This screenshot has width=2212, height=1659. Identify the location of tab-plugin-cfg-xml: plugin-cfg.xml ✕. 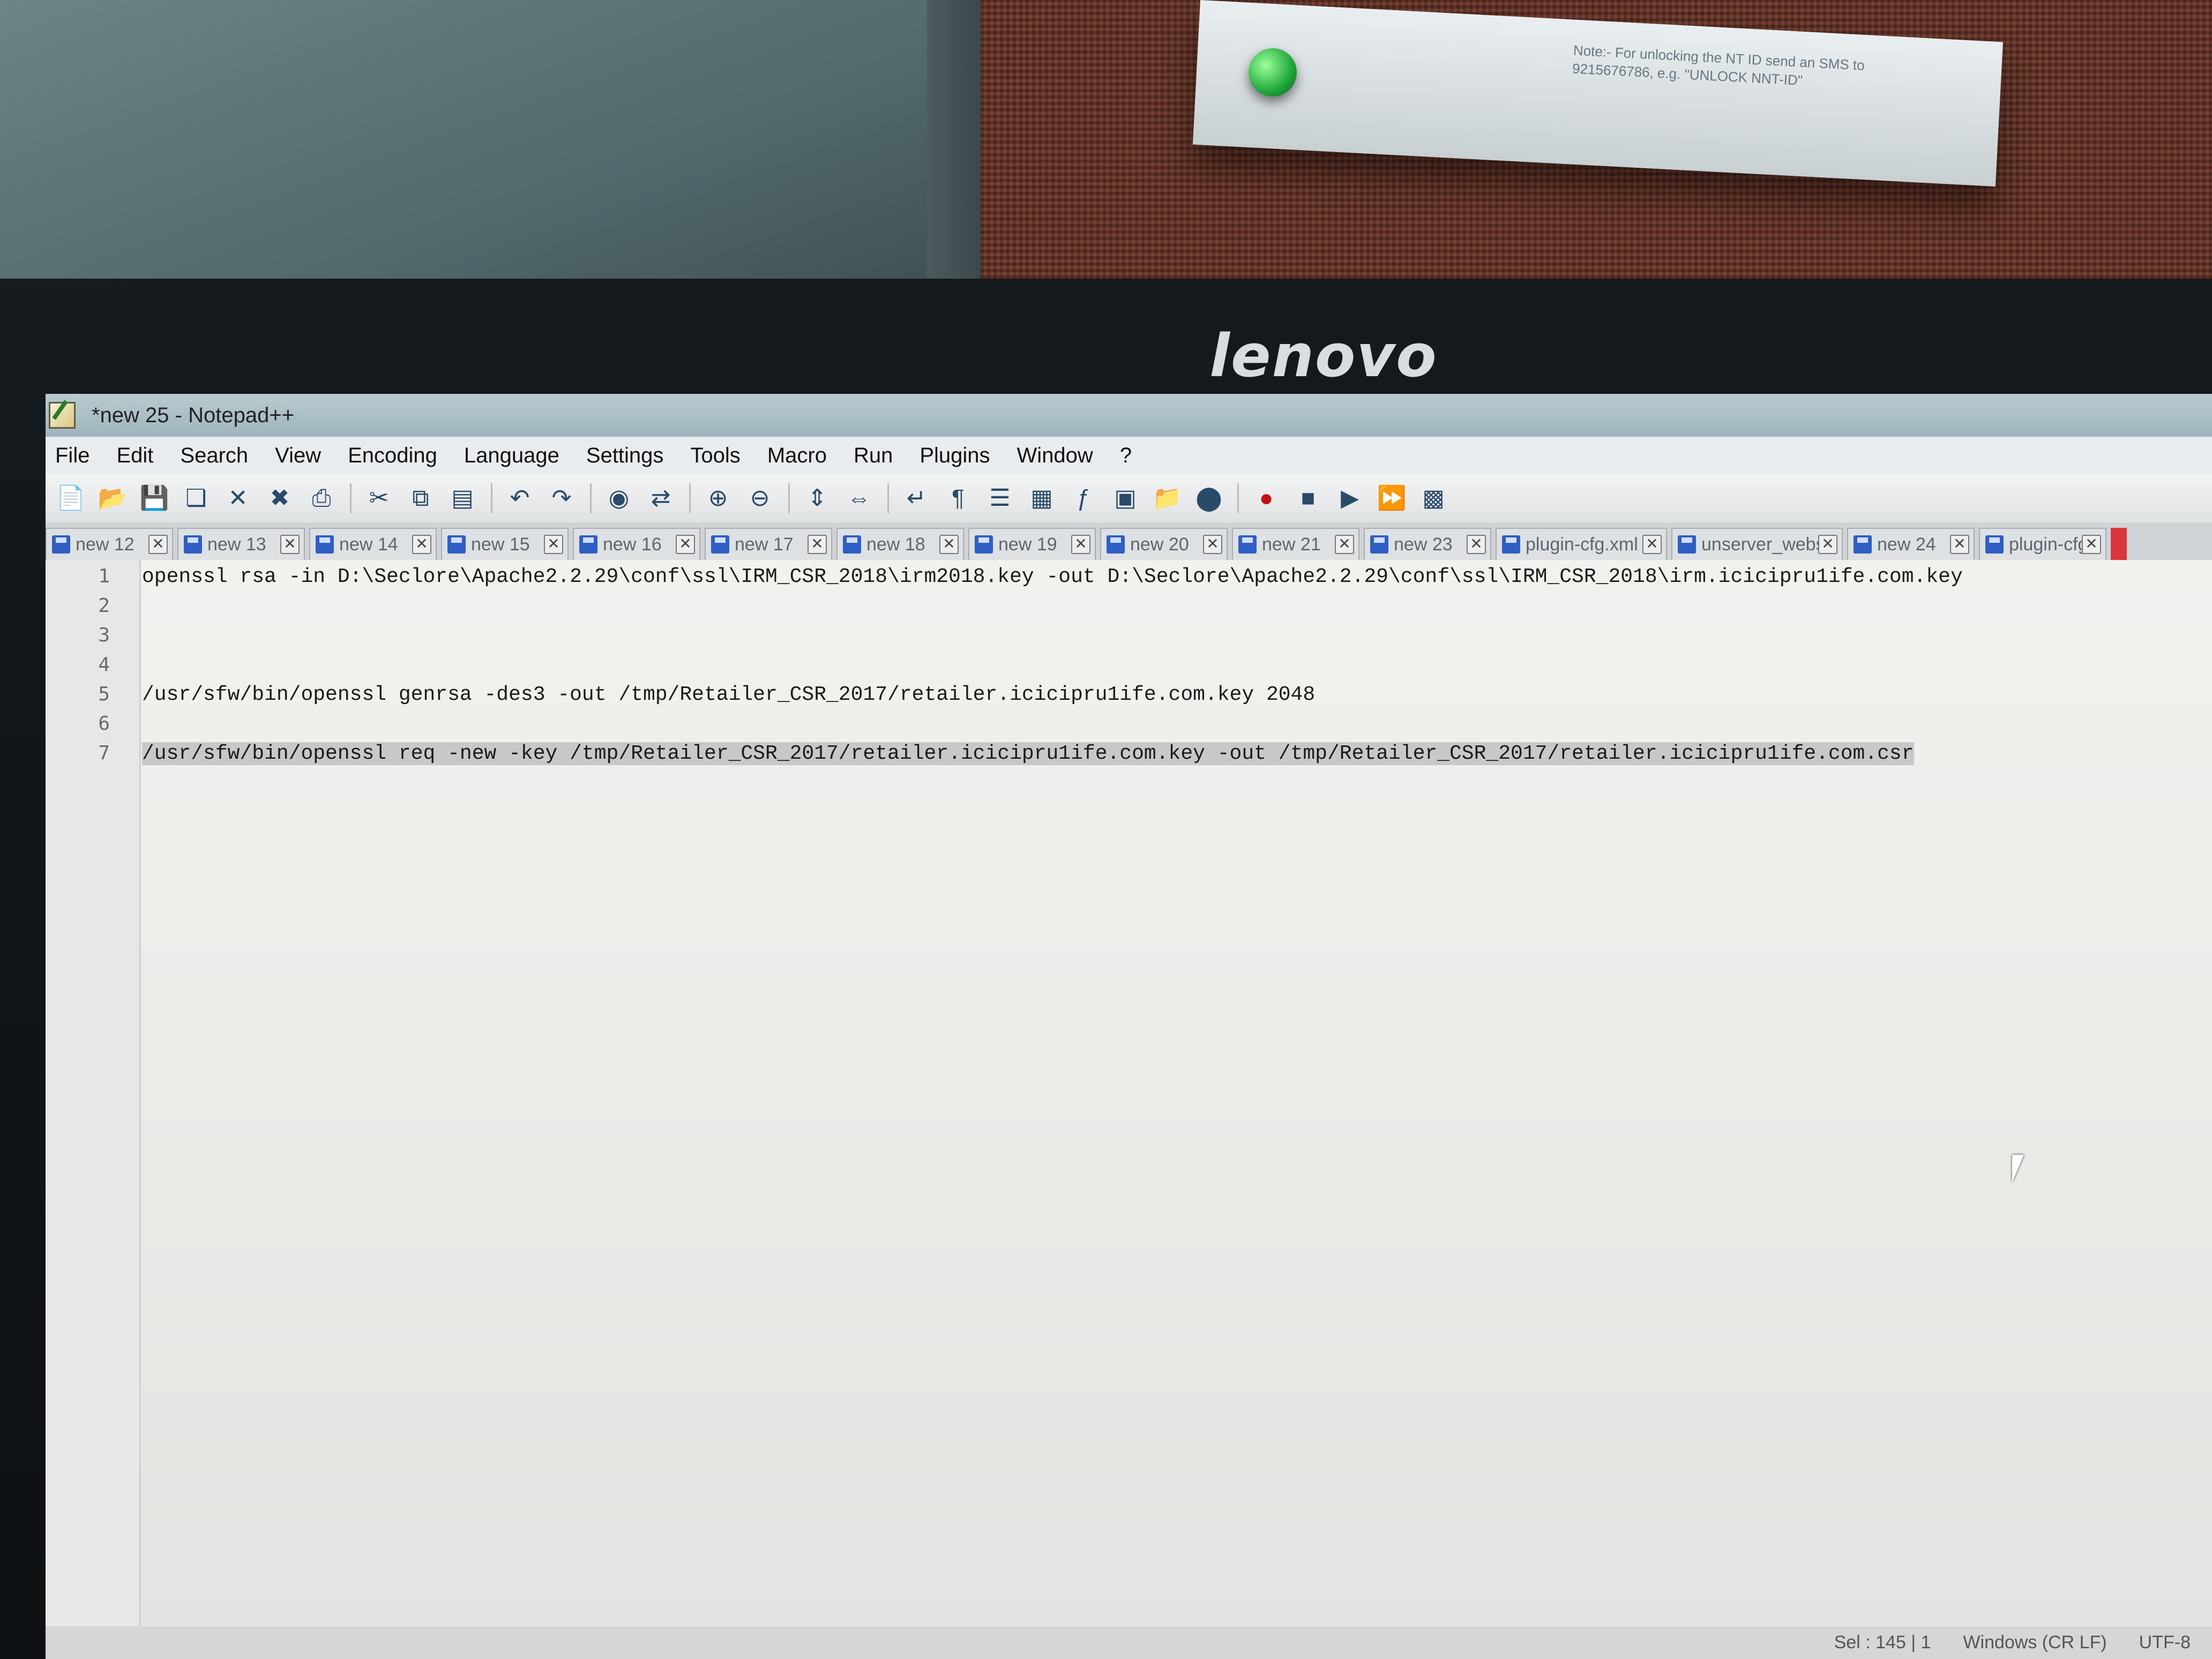
(1581, 544).